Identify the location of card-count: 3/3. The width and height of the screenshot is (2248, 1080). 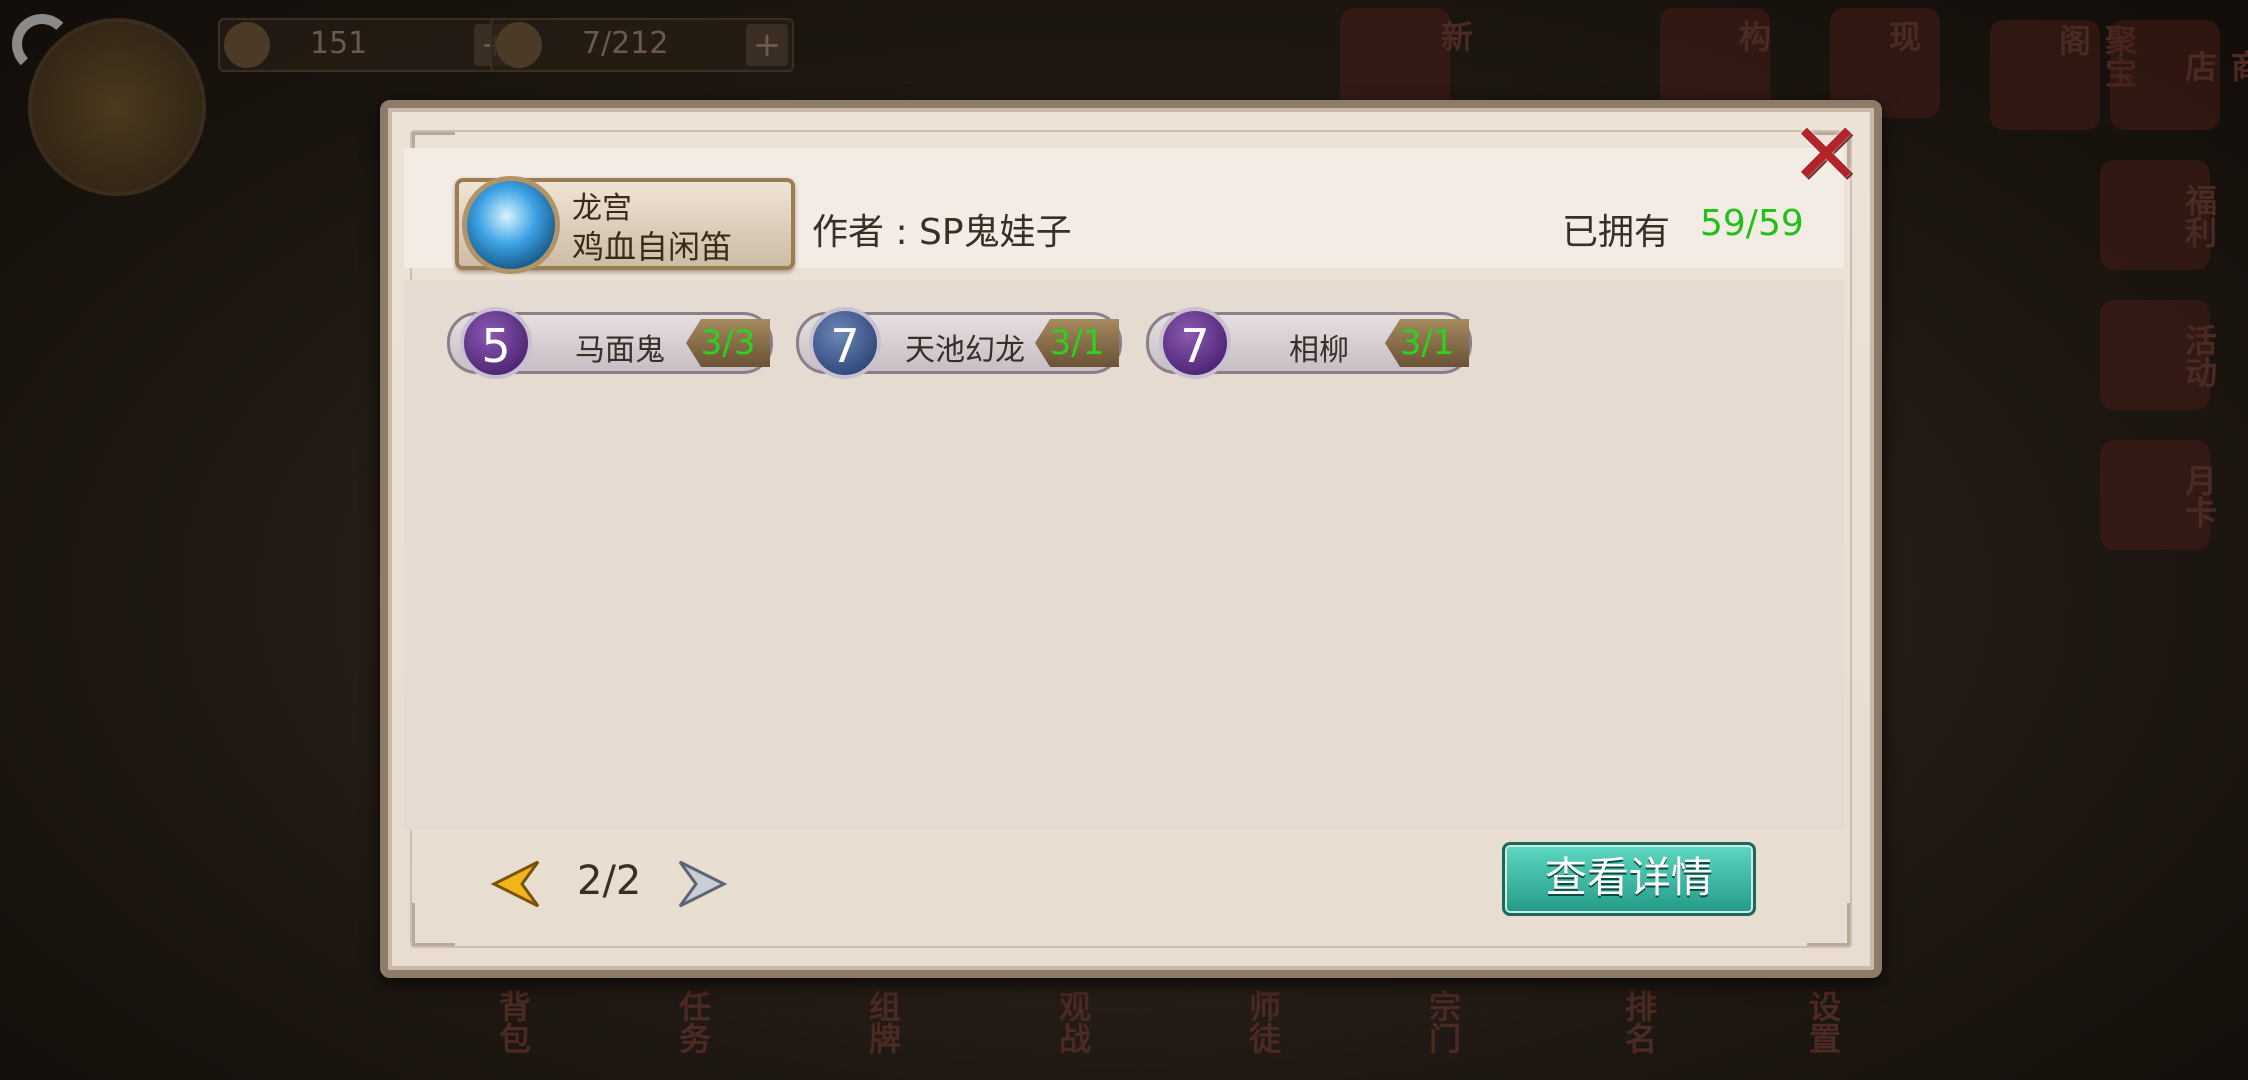
(728, 343).